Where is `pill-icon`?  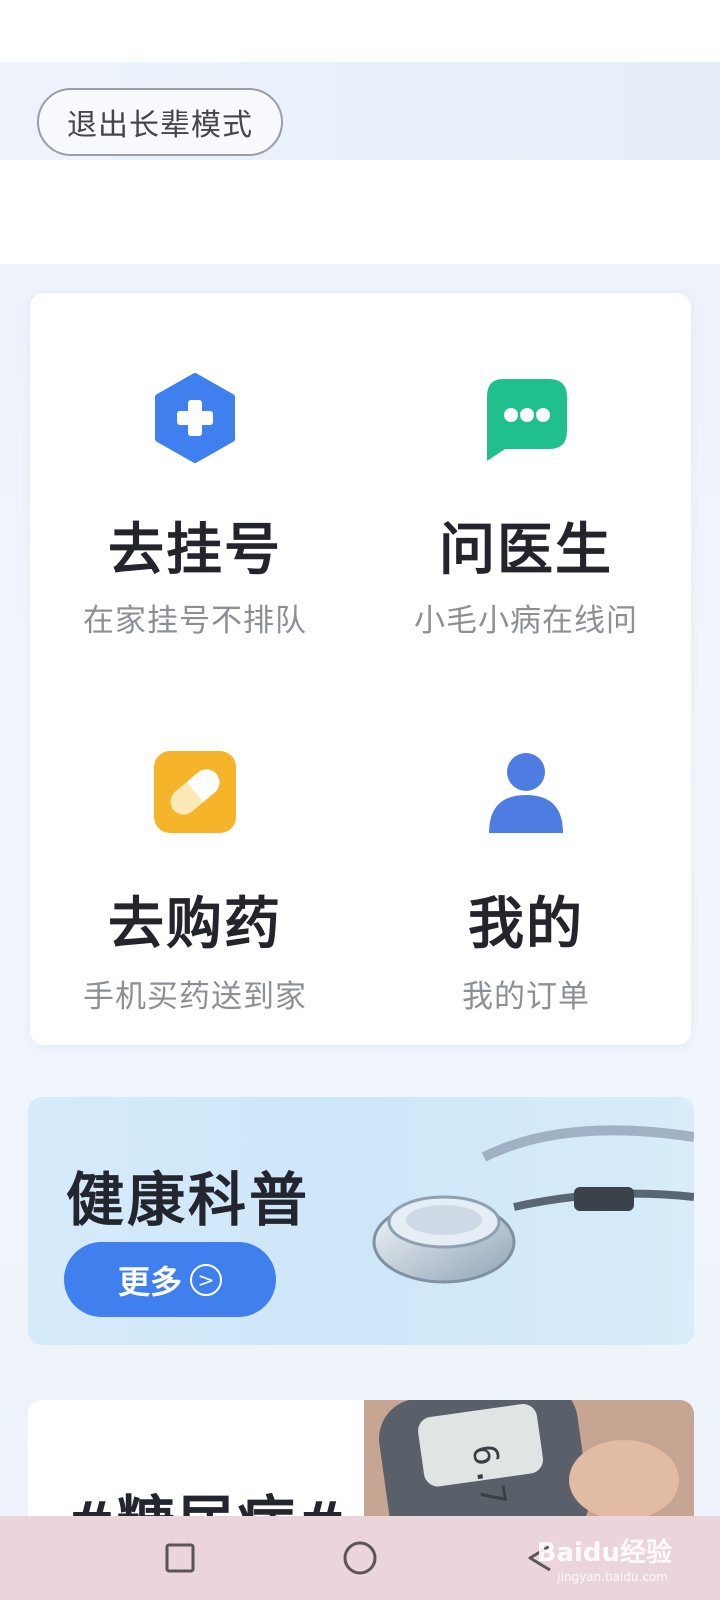 pill-icon is located at coordinates (195, 792).